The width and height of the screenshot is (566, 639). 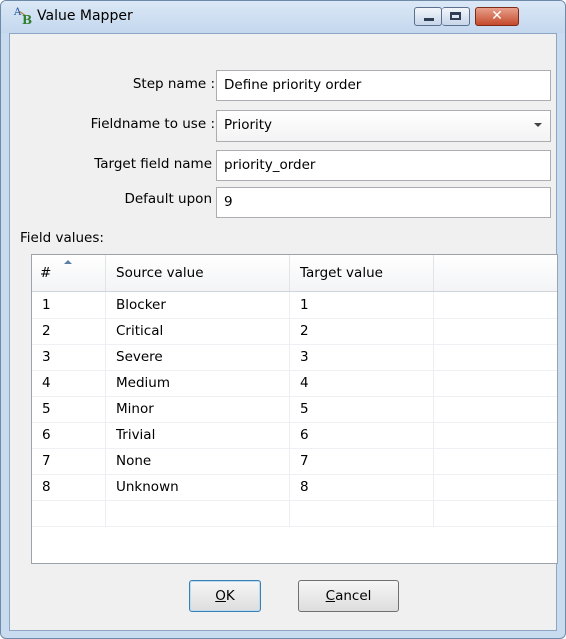 What do you see at coordinates (198, 331) in the screenshot?
I see `cell-source-value: Critical` at bounding box center [198, 331].